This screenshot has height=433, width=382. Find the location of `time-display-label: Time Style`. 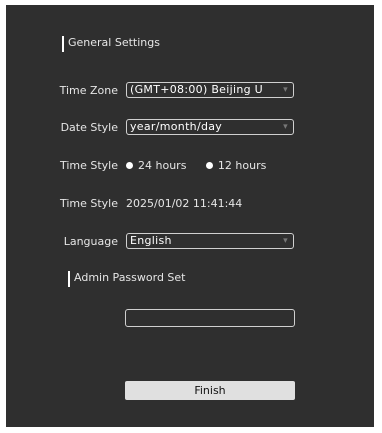

time-display-label: Time Style is located at coordinates (88, 203).